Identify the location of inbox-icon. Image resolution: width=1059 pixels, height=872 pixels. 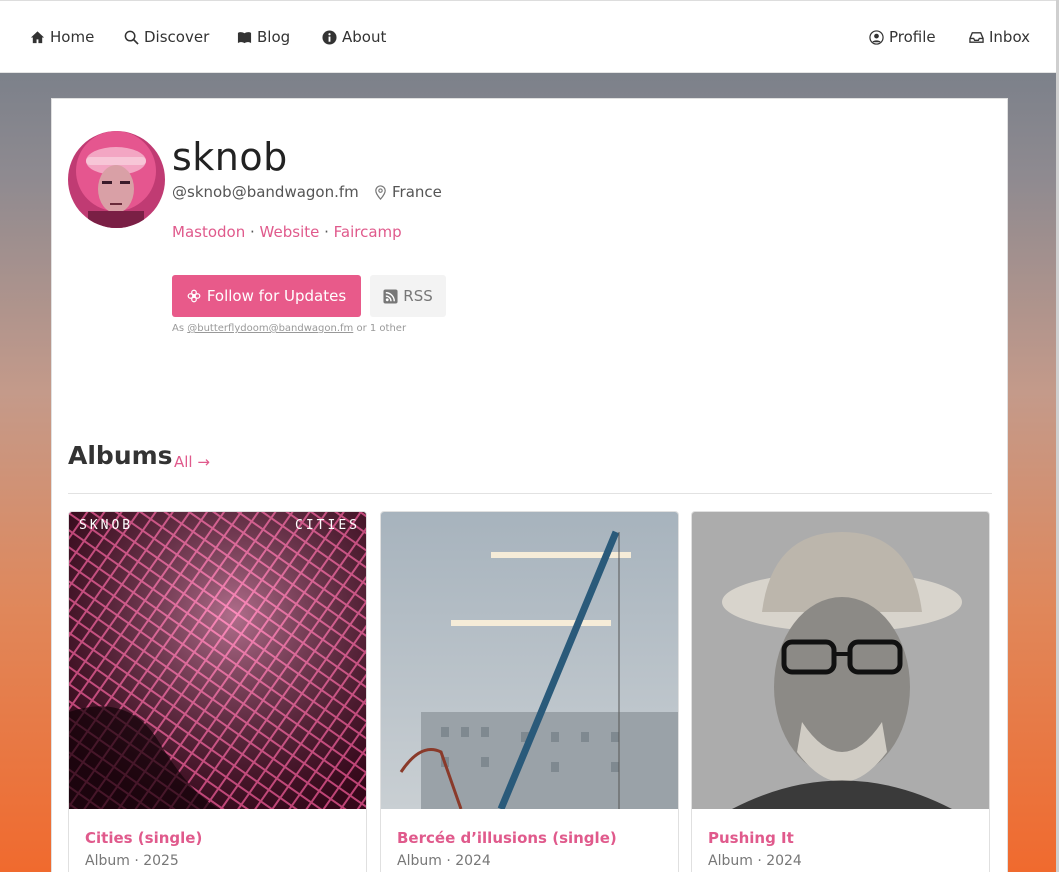
(976, 37).